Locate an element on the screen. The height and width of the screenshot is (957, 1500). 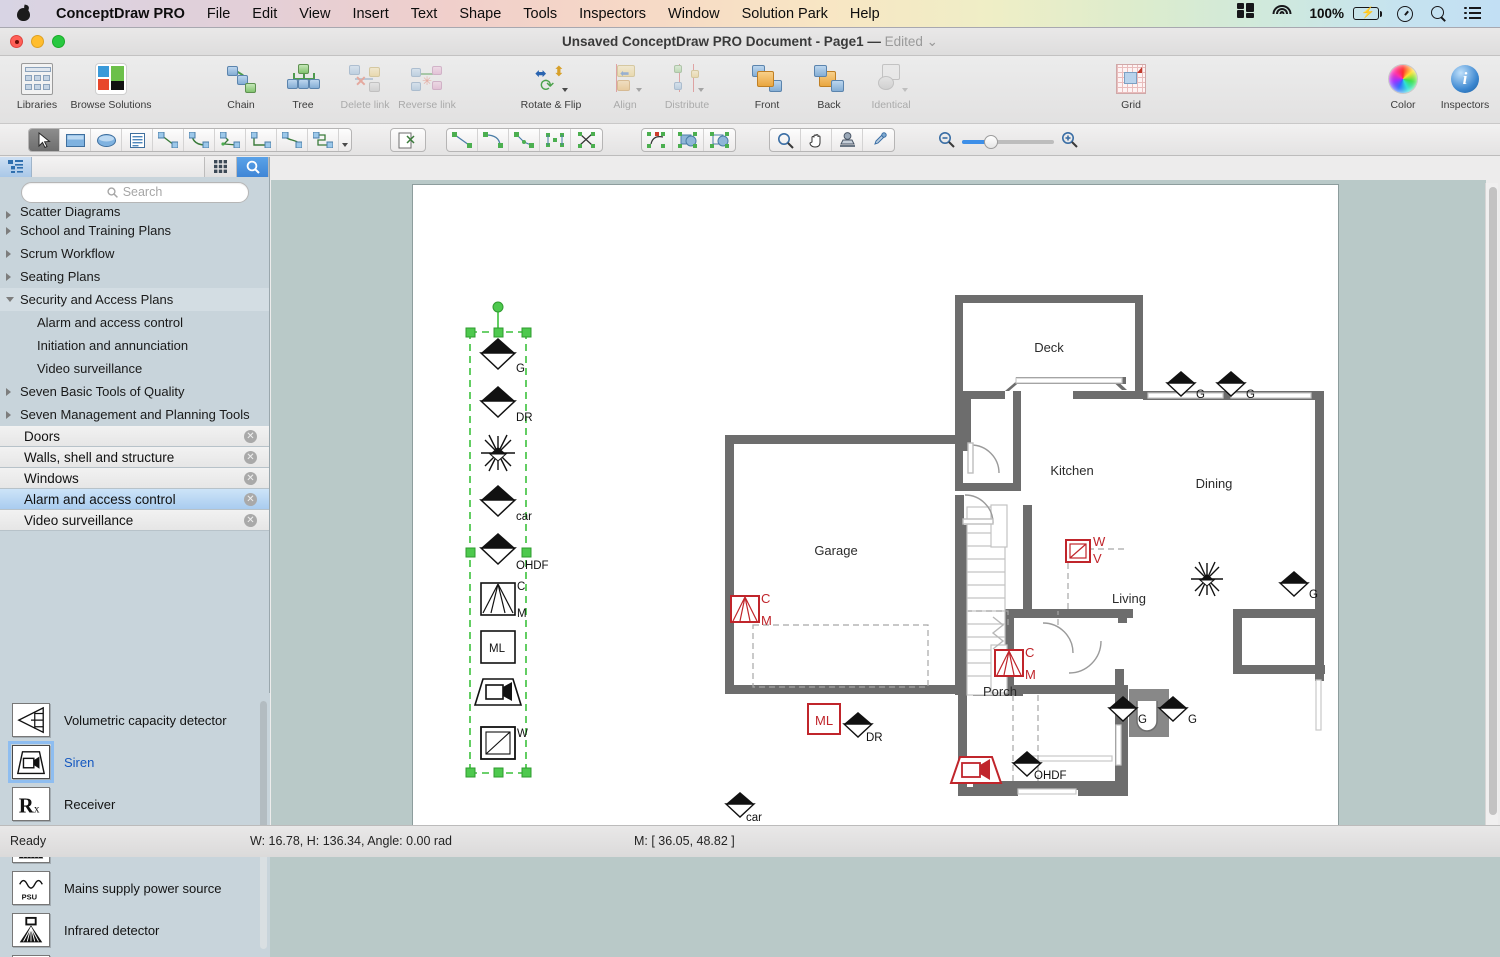
ribbon-browse-solutions-button: Browse Solutions is located at coordinates (111, 85).